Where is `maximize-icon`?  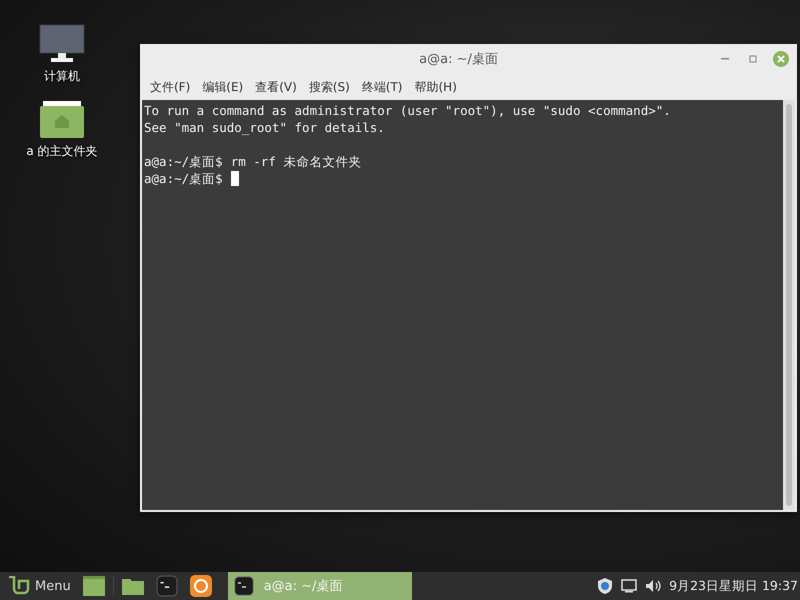 maximize-icon is located at coordinates (753, 59).